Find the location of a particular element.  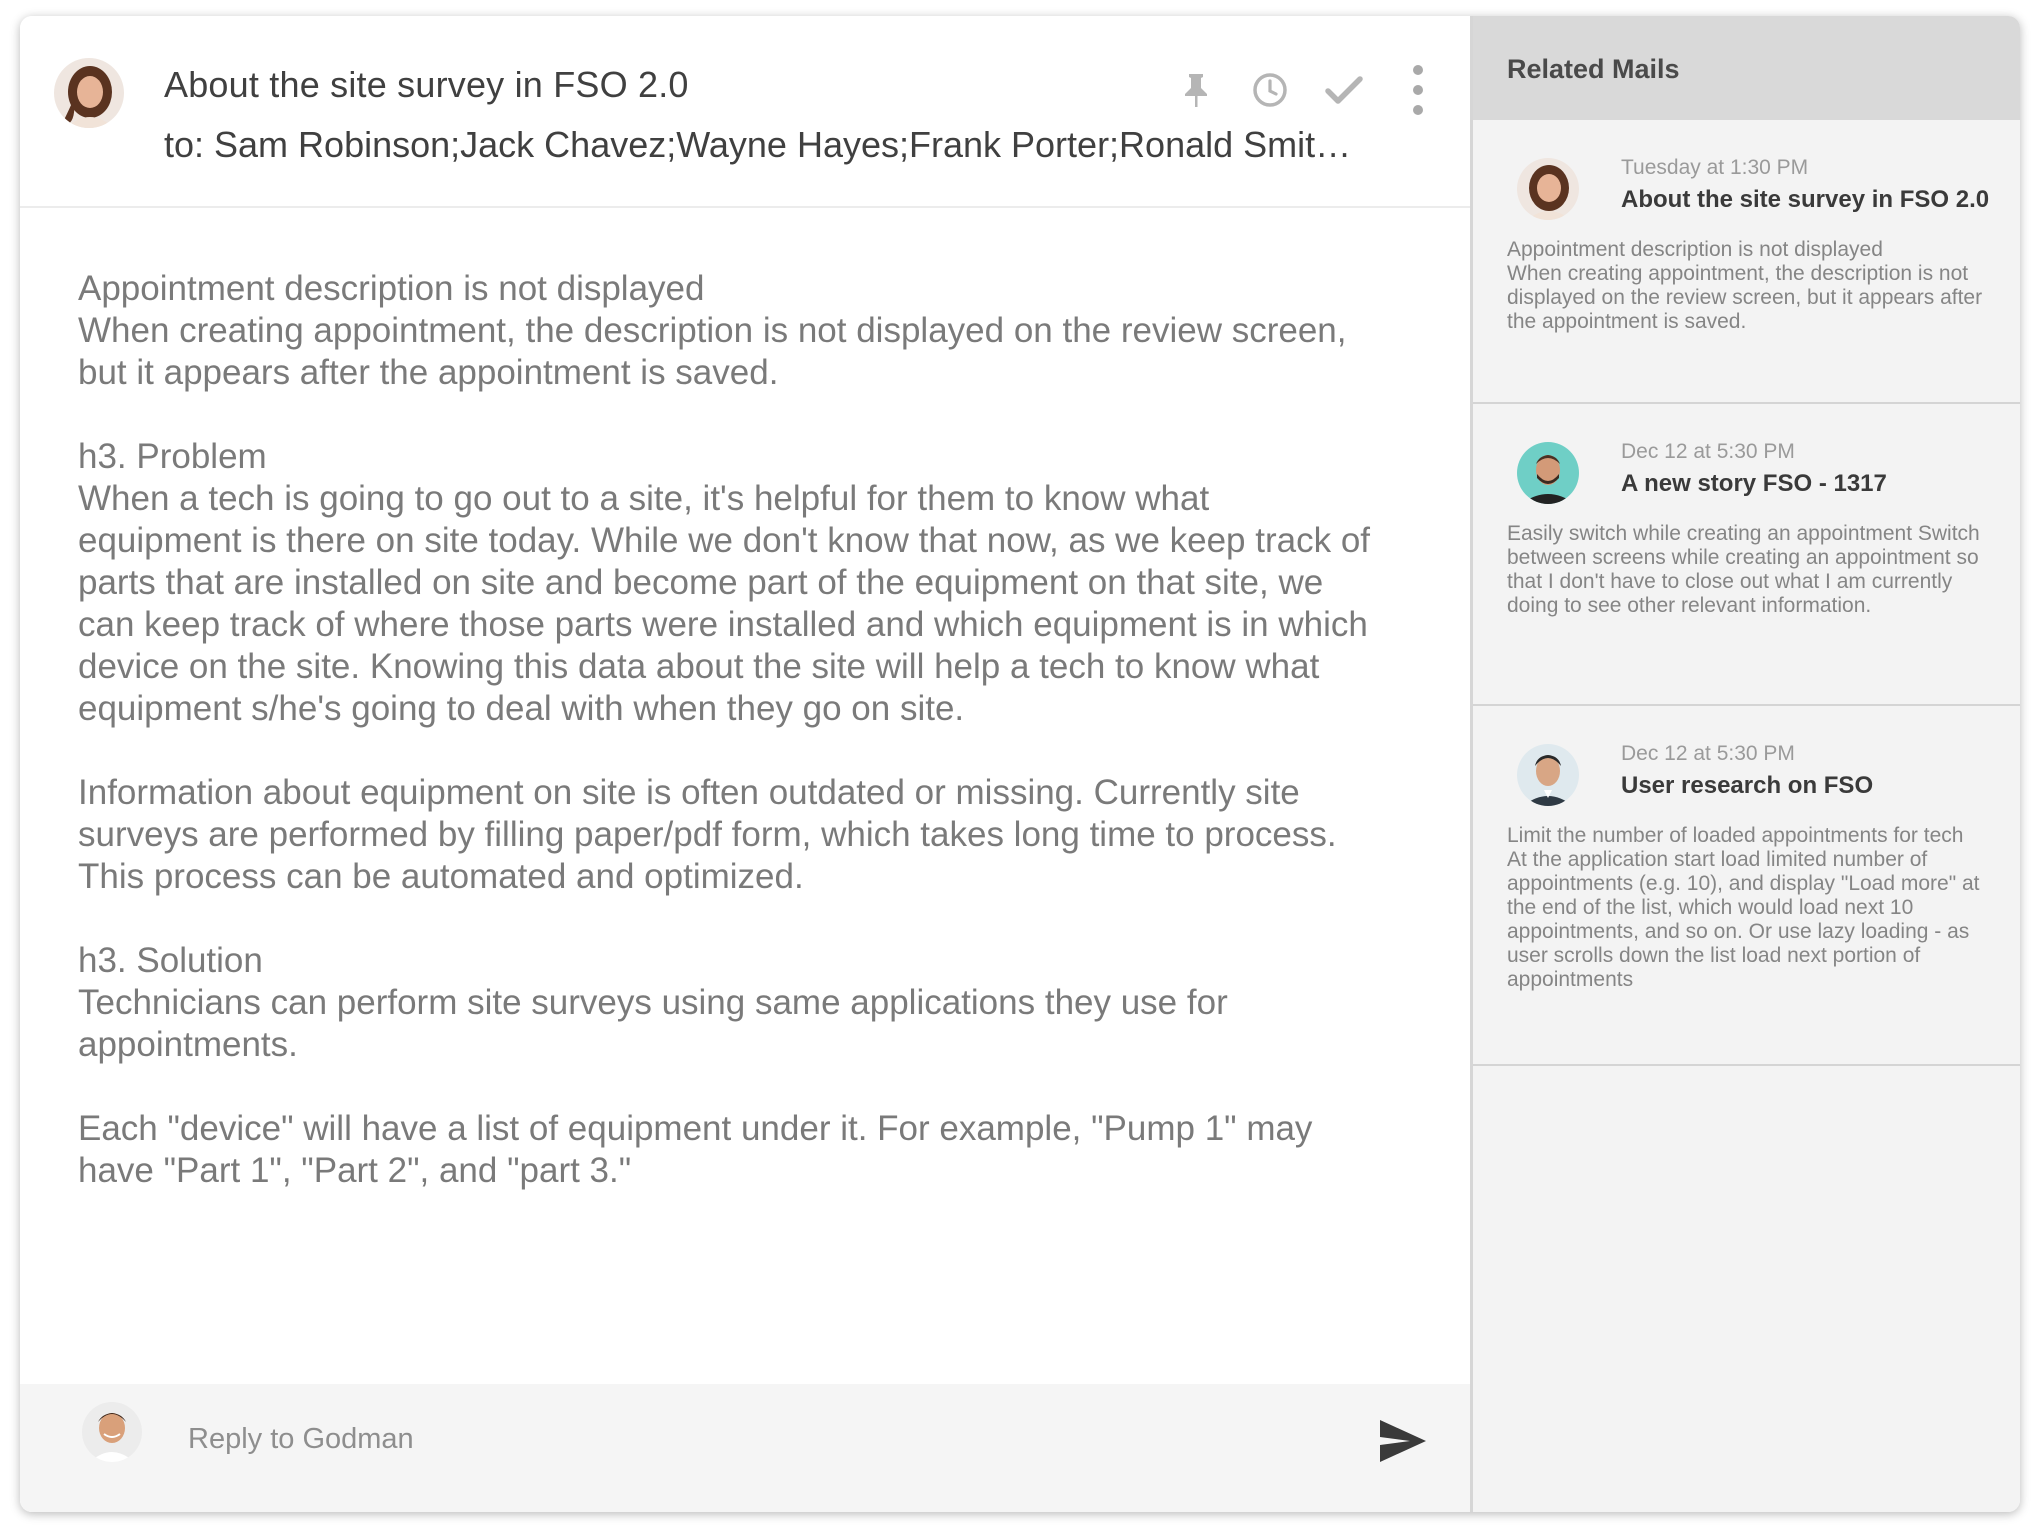

reply-bar is located at coordinates (745, 1448).